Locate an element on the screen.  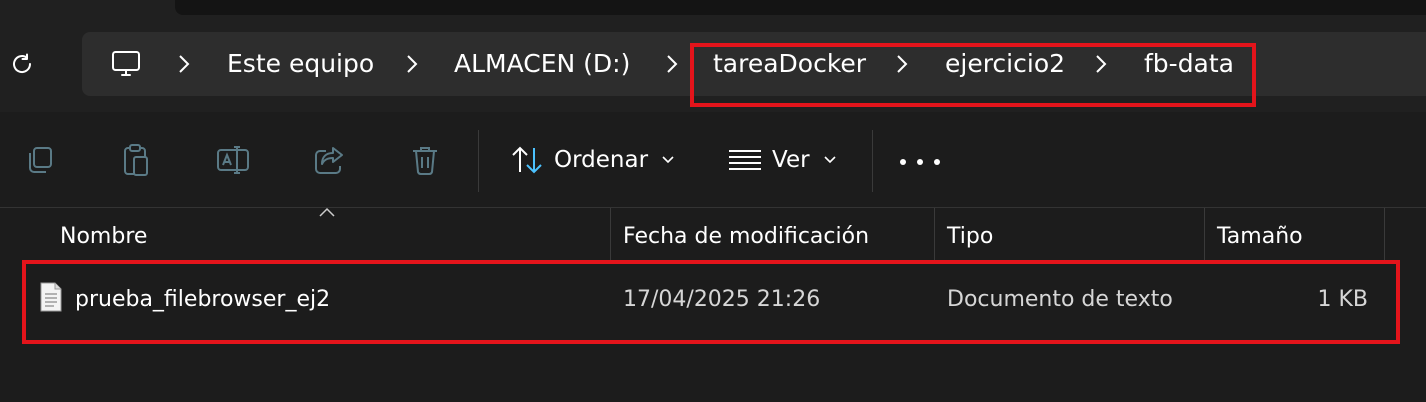
view-list-icon is located at coordinates (745, 160).